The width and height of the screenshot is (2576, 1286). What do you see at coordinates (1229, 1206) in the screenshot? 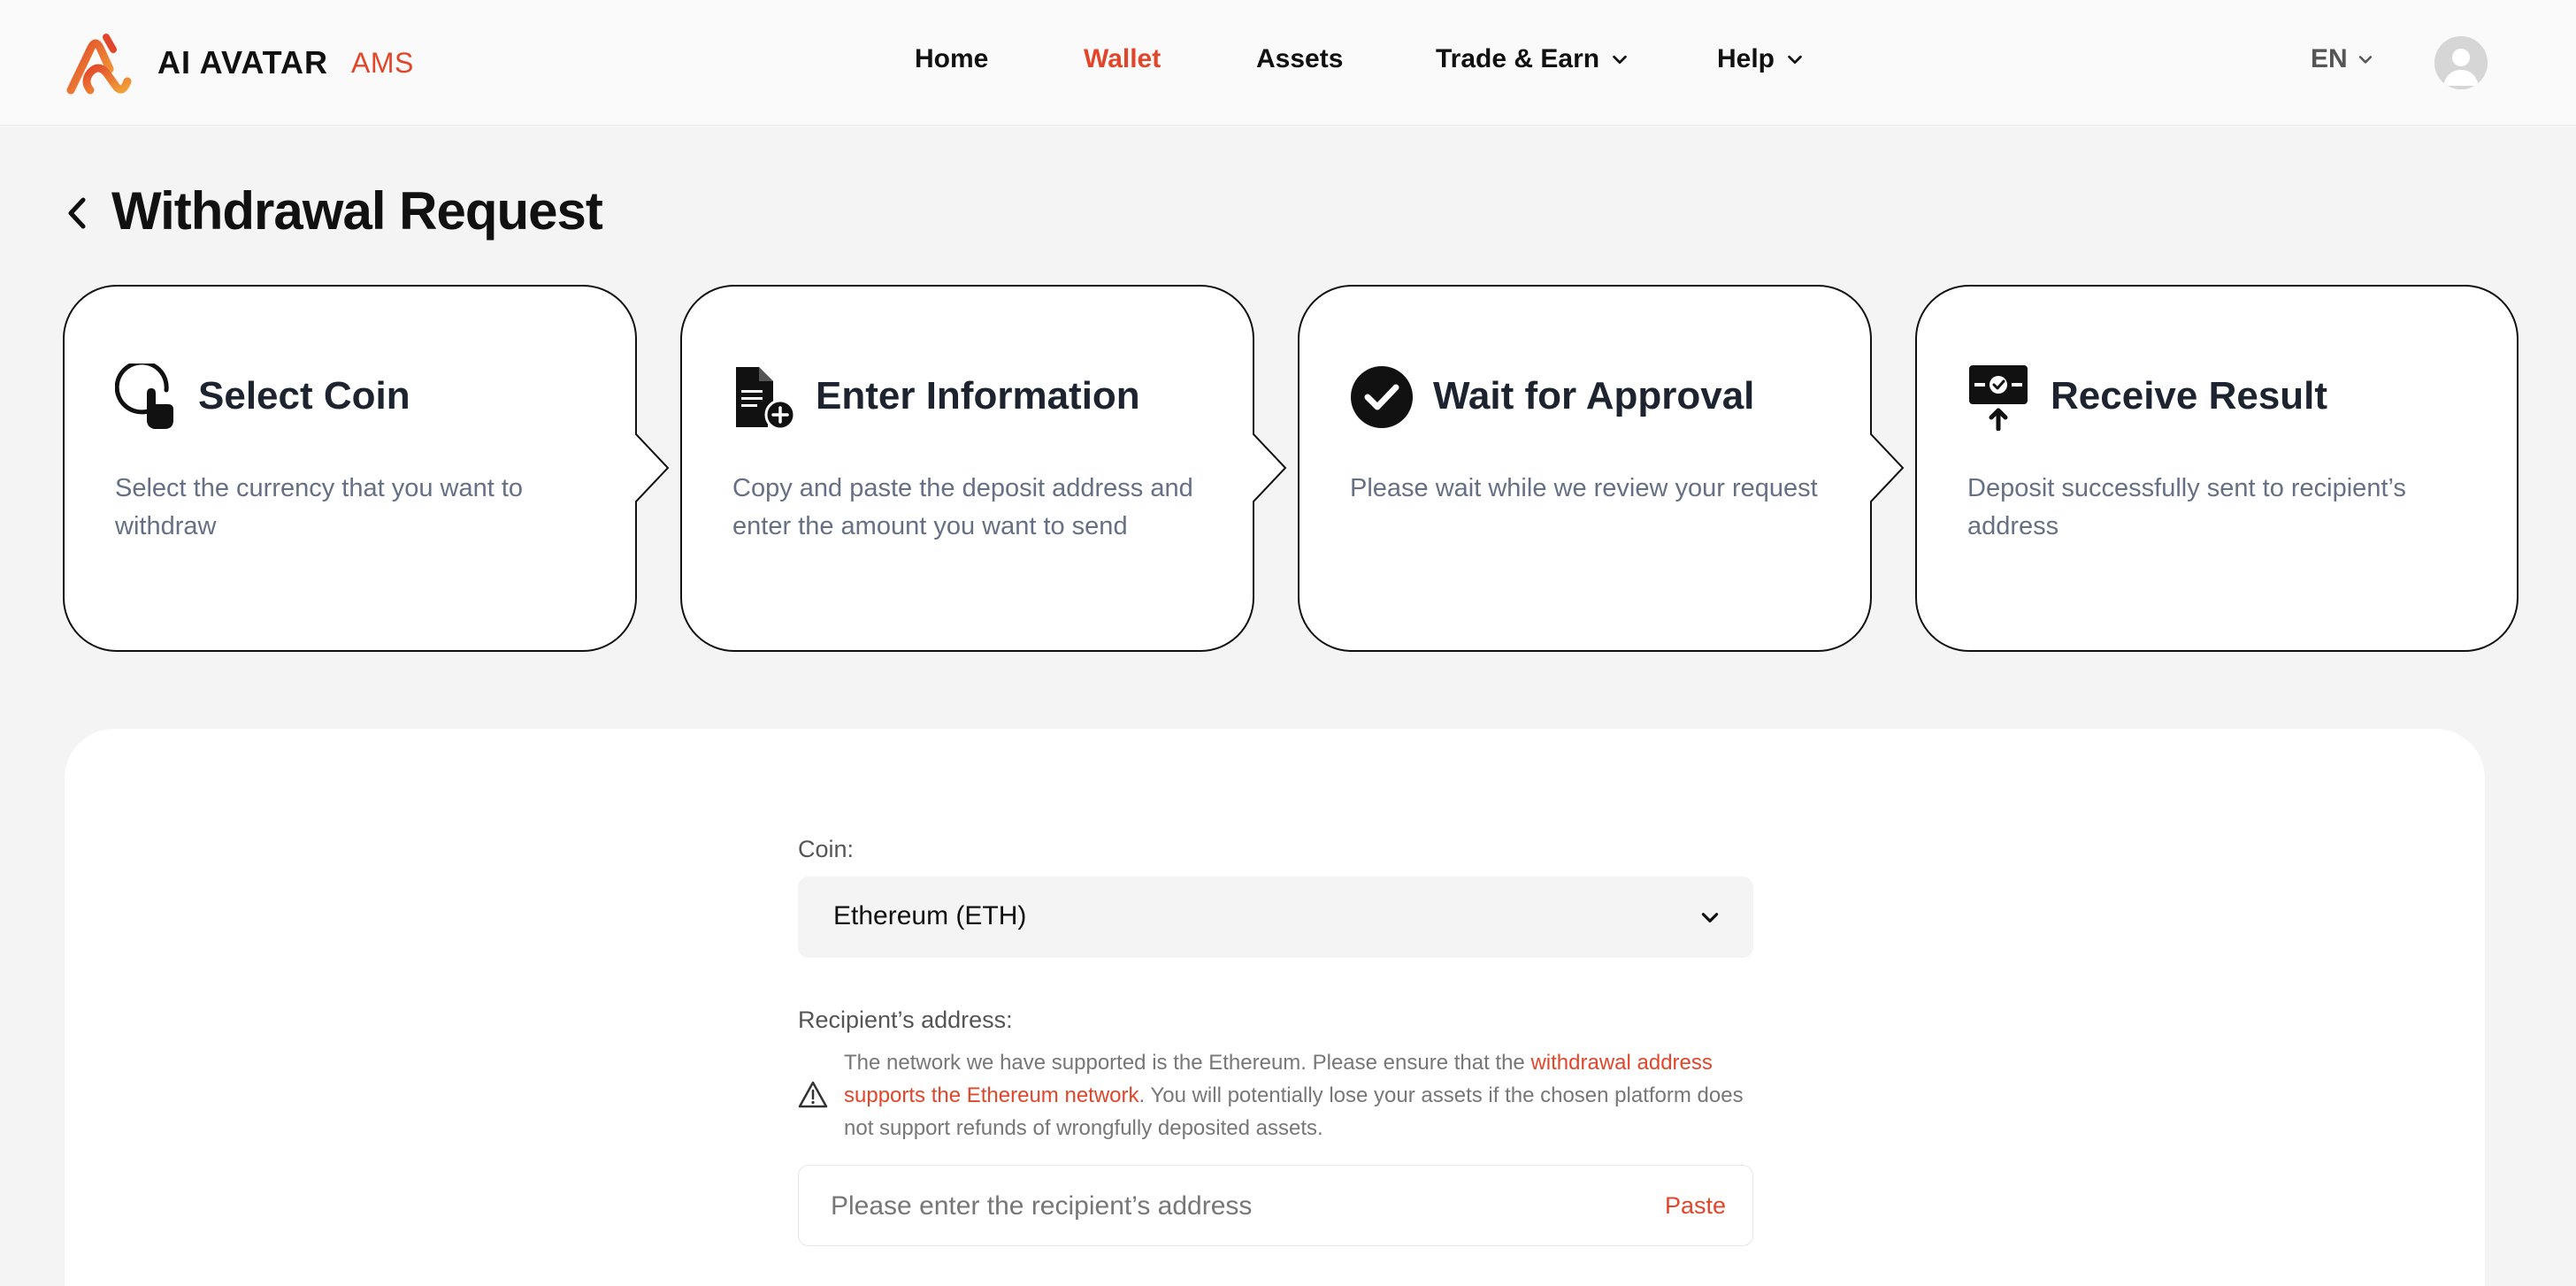
I see `recipient-address-input` at bounding box center [1229, 1206].